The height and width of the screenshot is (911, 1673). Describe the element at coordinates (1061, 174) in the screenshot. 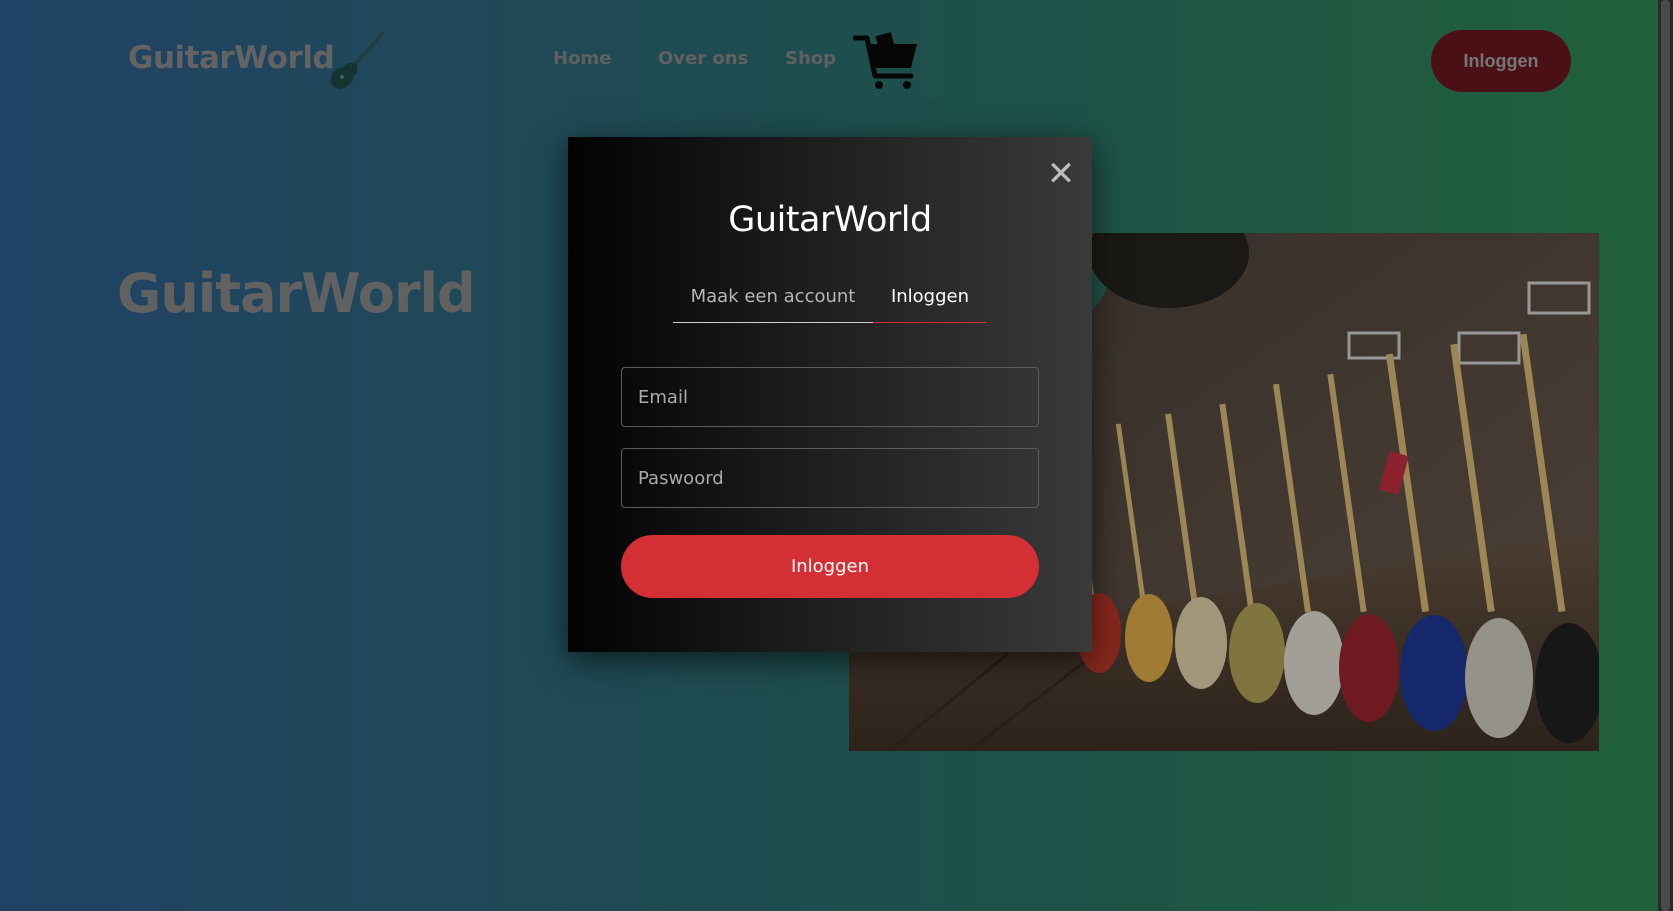

I see `close-icon: ✕` at that location.